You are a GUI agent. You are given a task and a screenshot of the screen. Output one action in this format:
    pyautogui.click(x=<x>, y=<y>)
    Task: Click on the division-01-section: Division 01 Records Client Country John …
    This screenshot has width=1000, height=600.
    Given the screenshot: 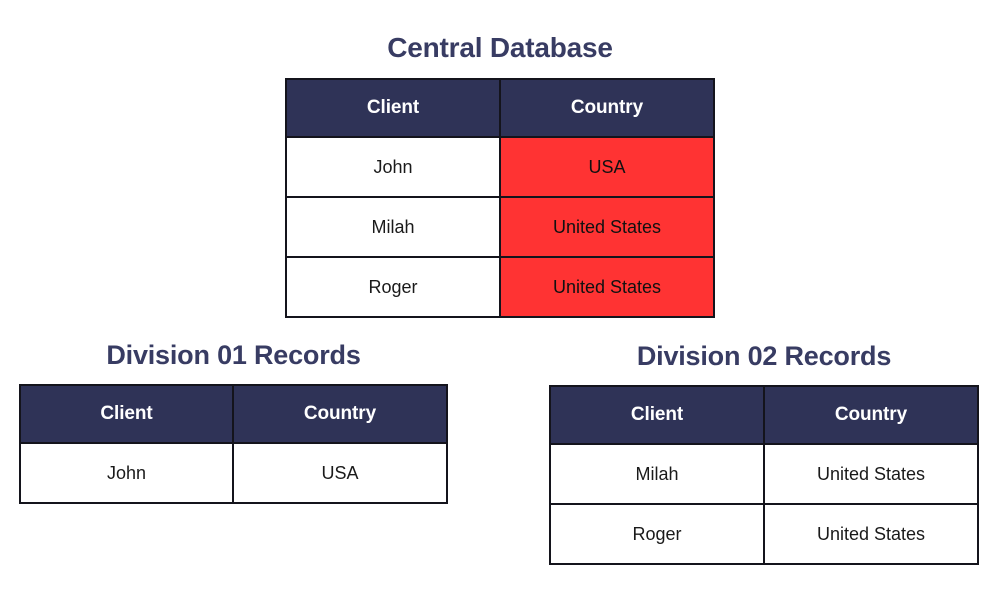 What is the action you would take?
    pyautogui.click(x=233, y=423)
    